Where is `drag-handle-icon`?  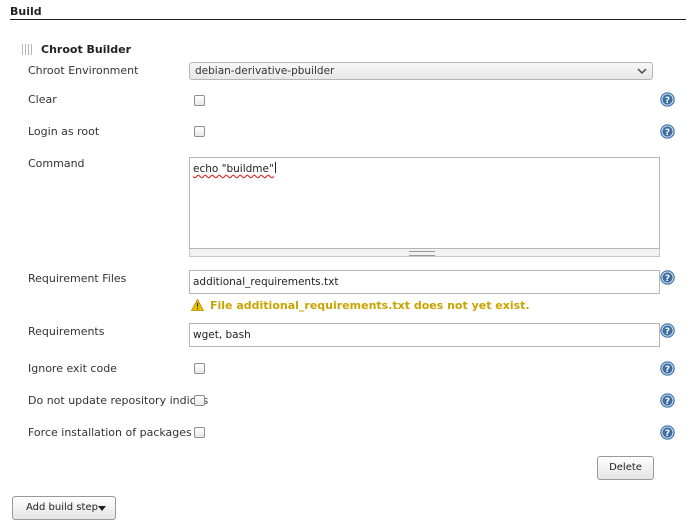 drag-handle-icon is located at coordinates (27, 49).